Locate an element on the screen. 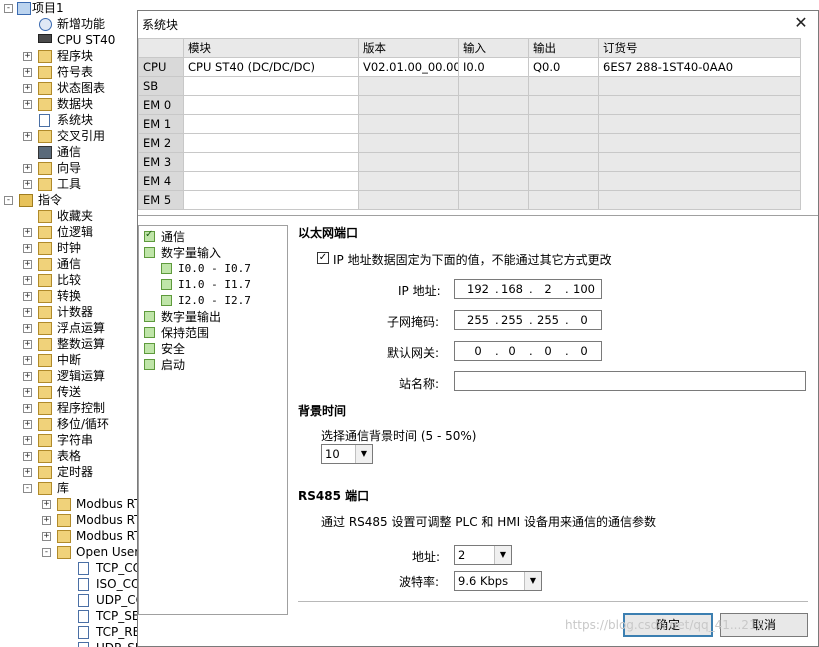 Image resolution: width=819 pixels, height=647 pixels. tree-item: 表格 is located at coordinates (69, 456).